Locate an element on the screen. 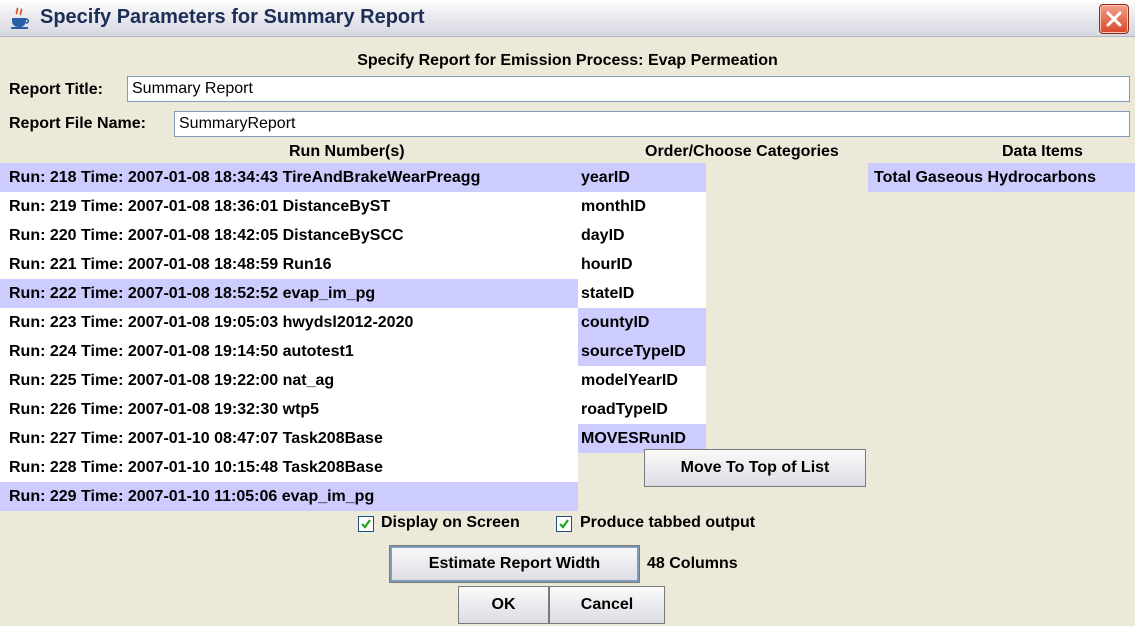 This screenshot has height=626, width=1135. category-item: countyID is located at coordinates (642, 322).